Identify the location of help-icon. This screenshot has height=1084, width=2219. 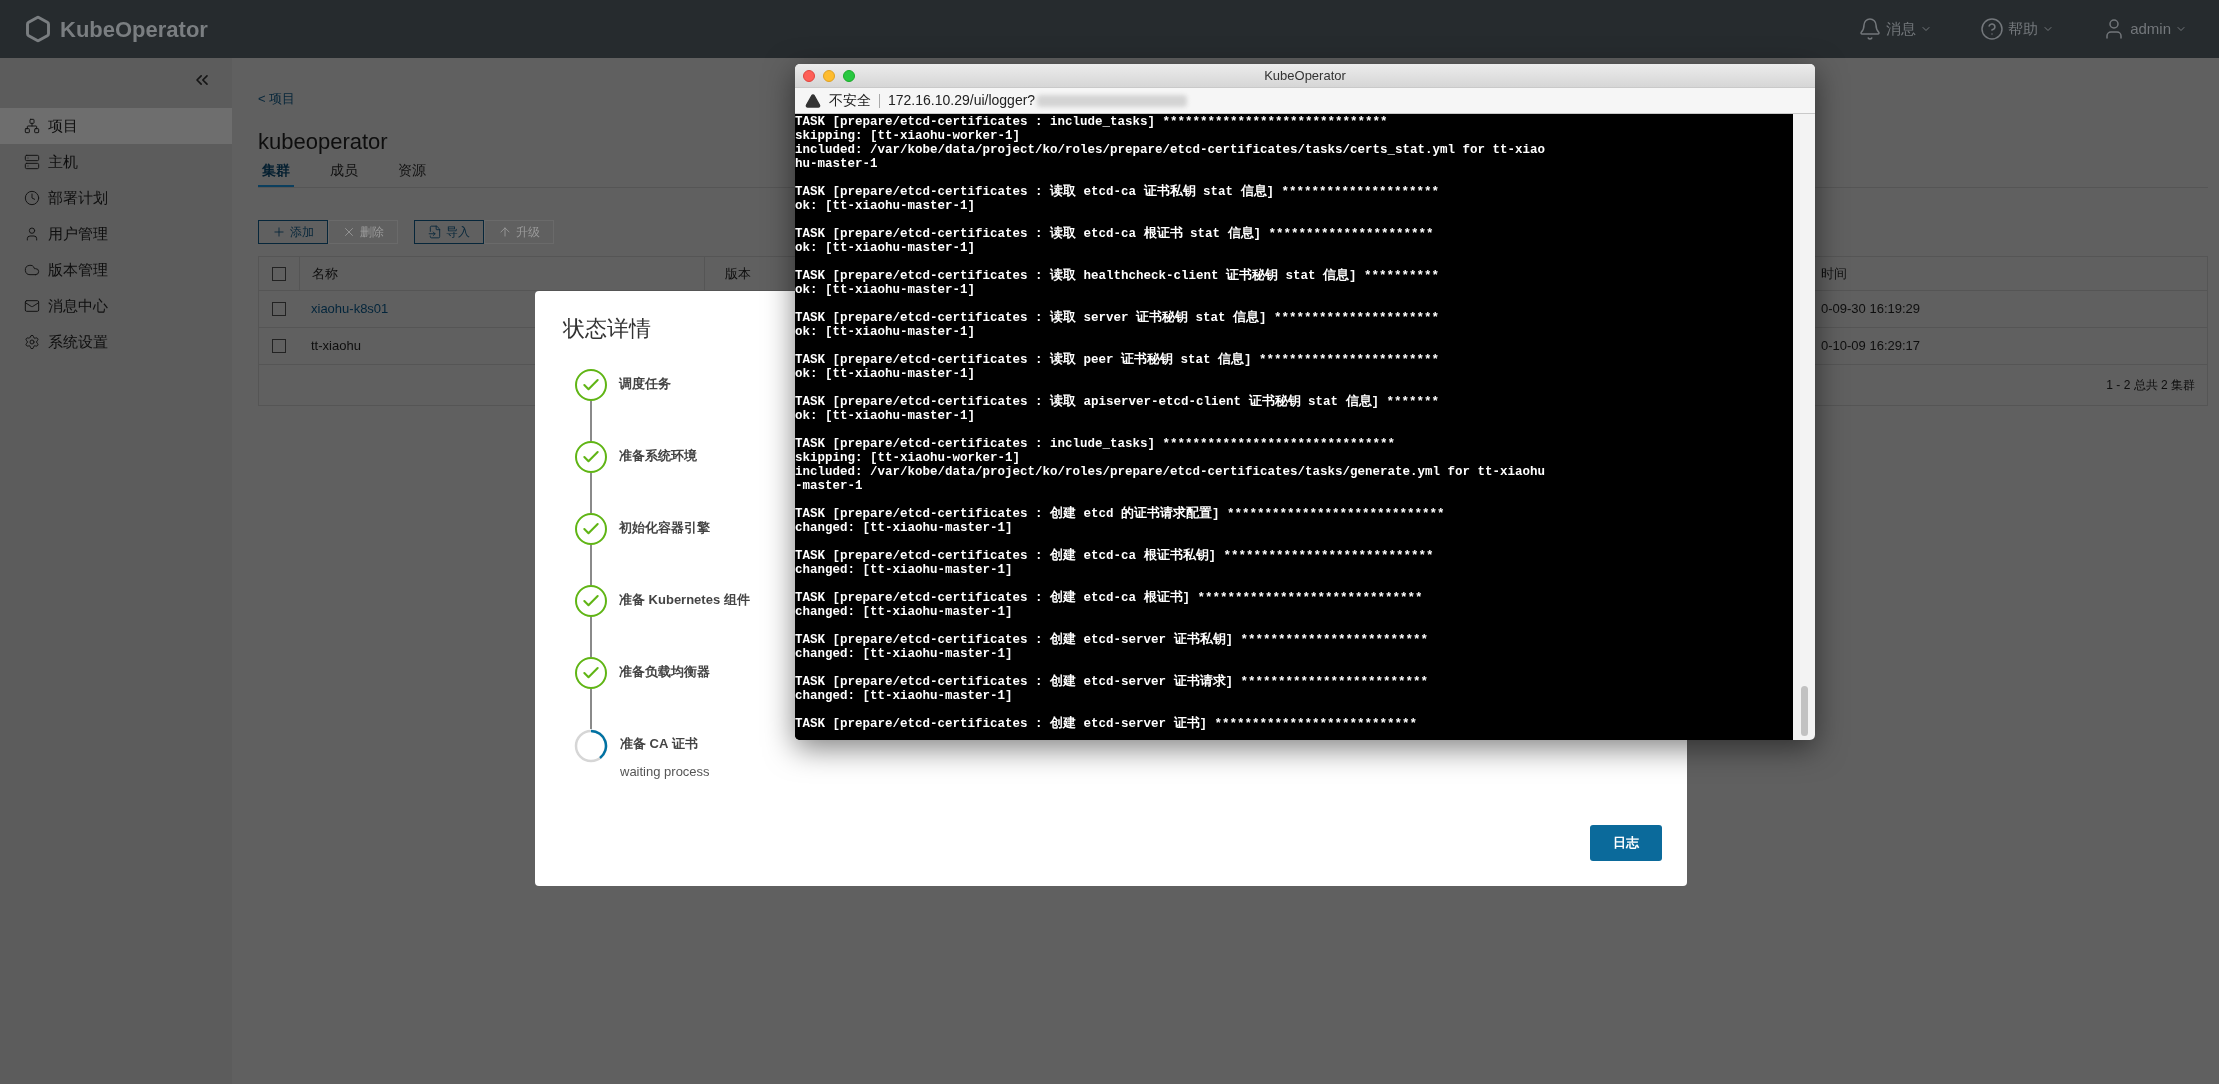
(1992, 29).